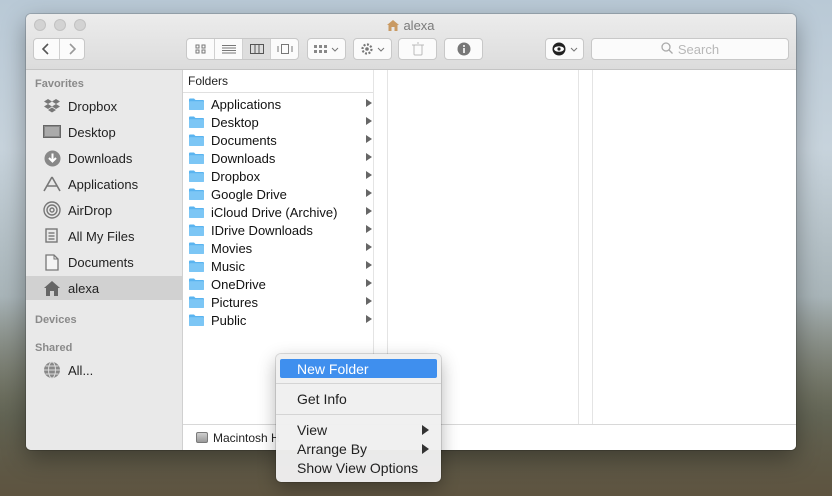 This screenshot has height=496, width=832. I want to click on folder-row: Applications, so click(278, 104).